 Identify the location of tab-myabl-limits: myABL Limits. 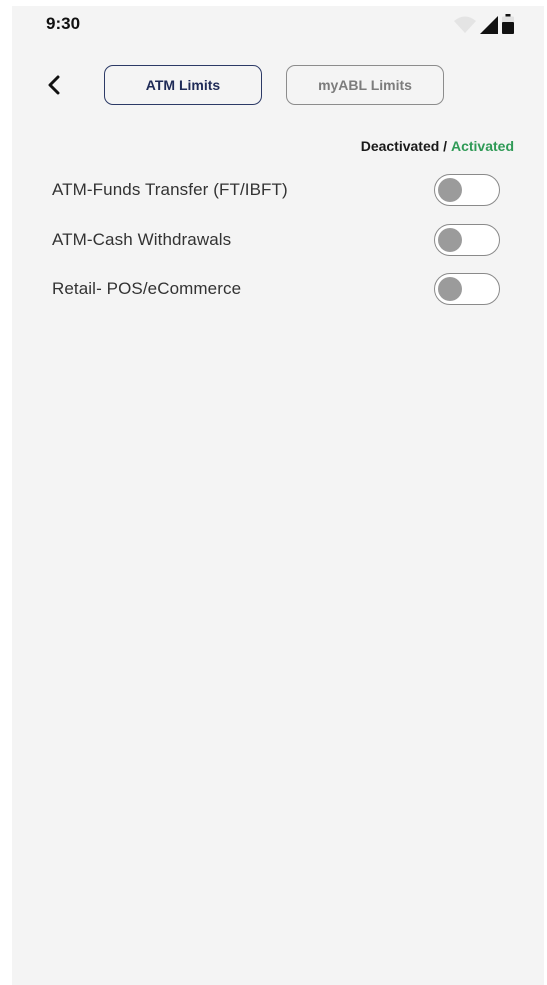
(365, 85).